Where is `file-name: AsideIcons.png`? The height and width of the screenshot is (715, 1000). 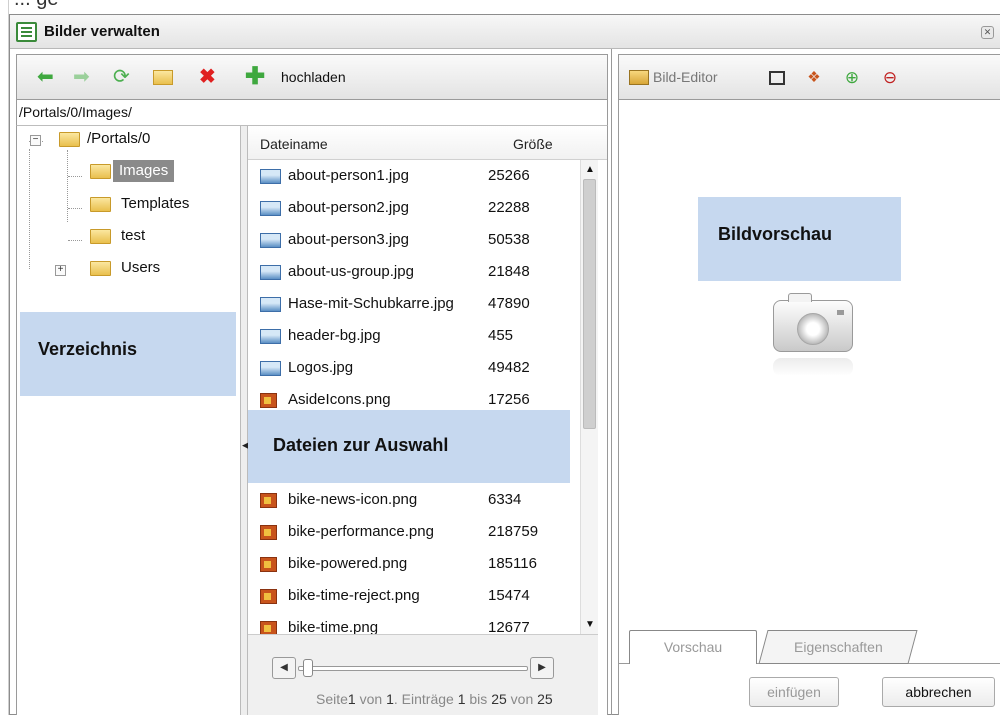
file-name: AsideIcons.png is located at coordinates (339, 399).